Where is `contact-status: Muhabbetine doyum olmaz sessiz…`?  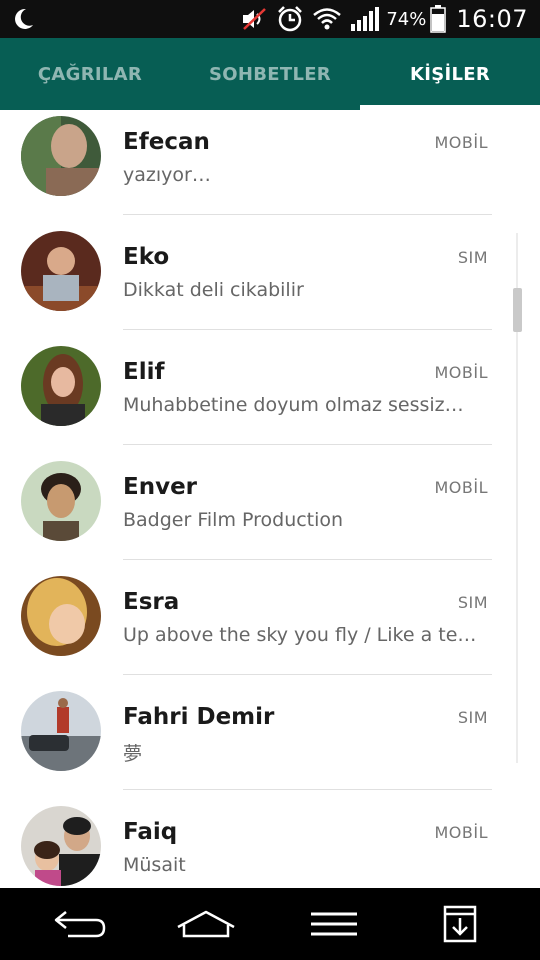 contact-status: Muhabbetine doyum olmaz sessiz… is located at coordinates (293, 405).